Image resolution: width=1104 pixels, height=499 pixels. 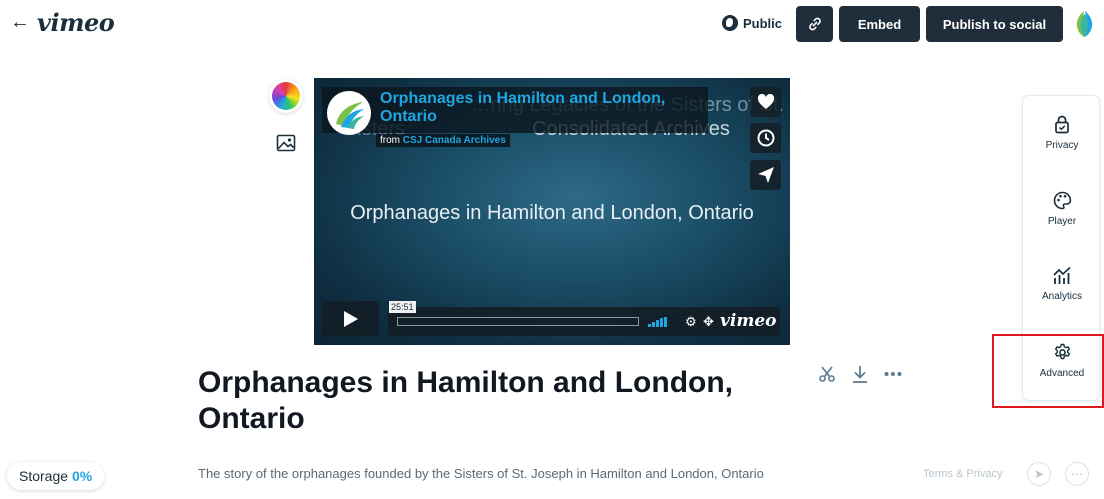 I want to click on video-tools, so click(x=860, y=374).